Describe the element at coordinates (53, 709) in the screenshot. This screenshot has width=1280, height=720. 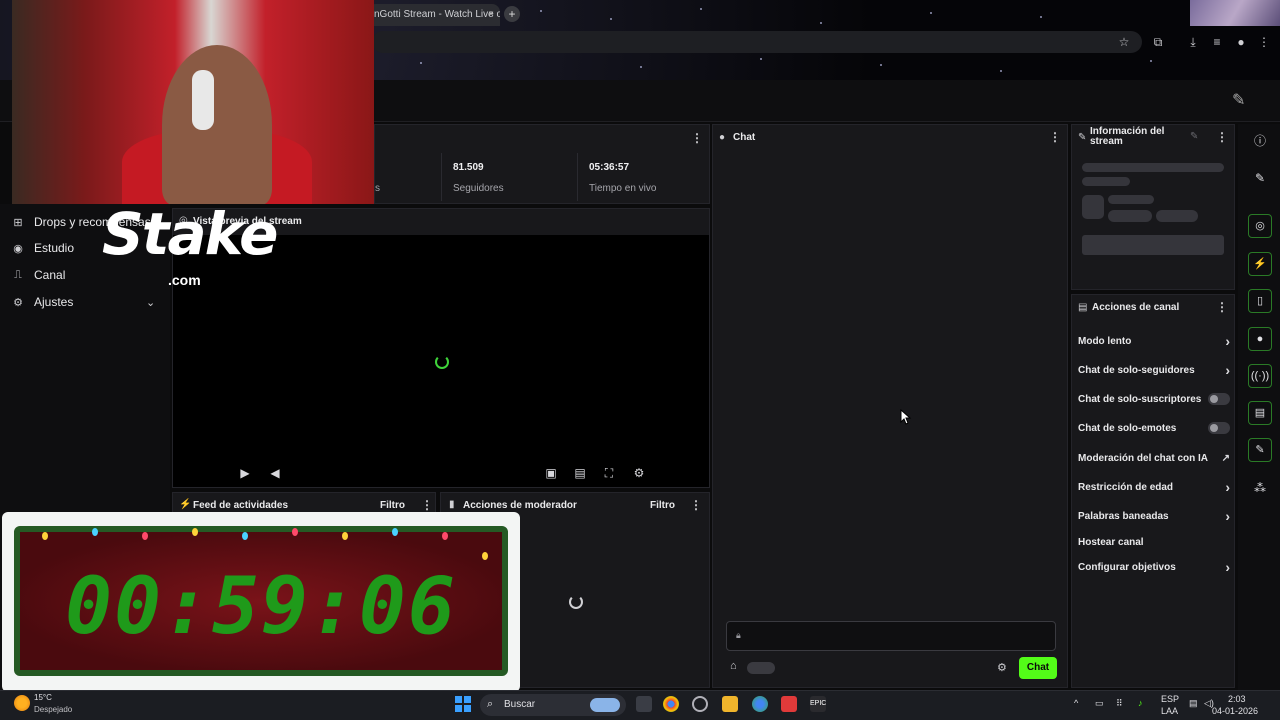
I see `weather-condition: Despejado` at that location.